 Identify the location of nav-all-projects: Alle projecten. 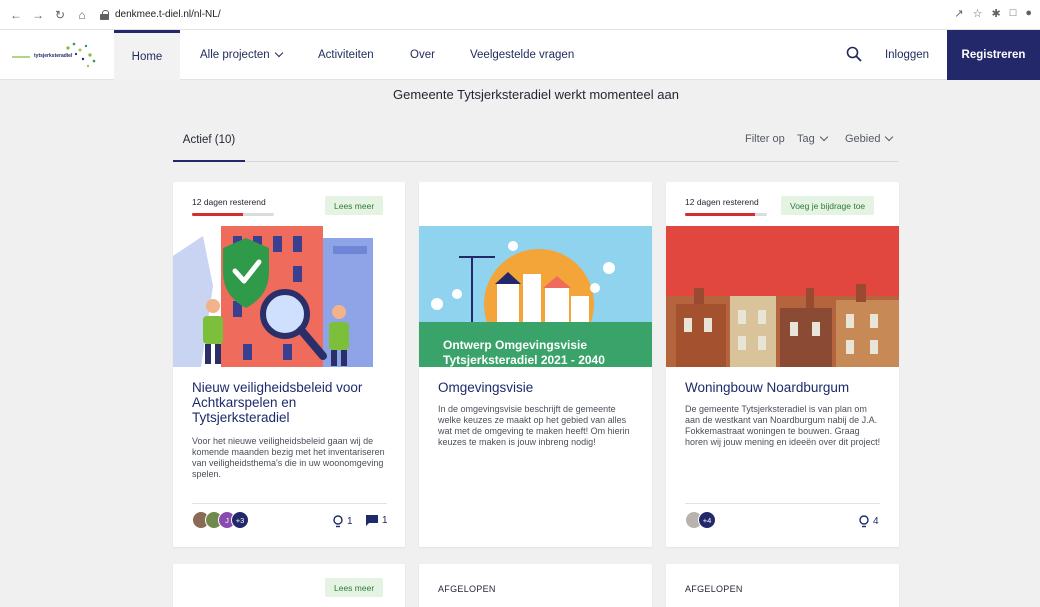
(241, 55).